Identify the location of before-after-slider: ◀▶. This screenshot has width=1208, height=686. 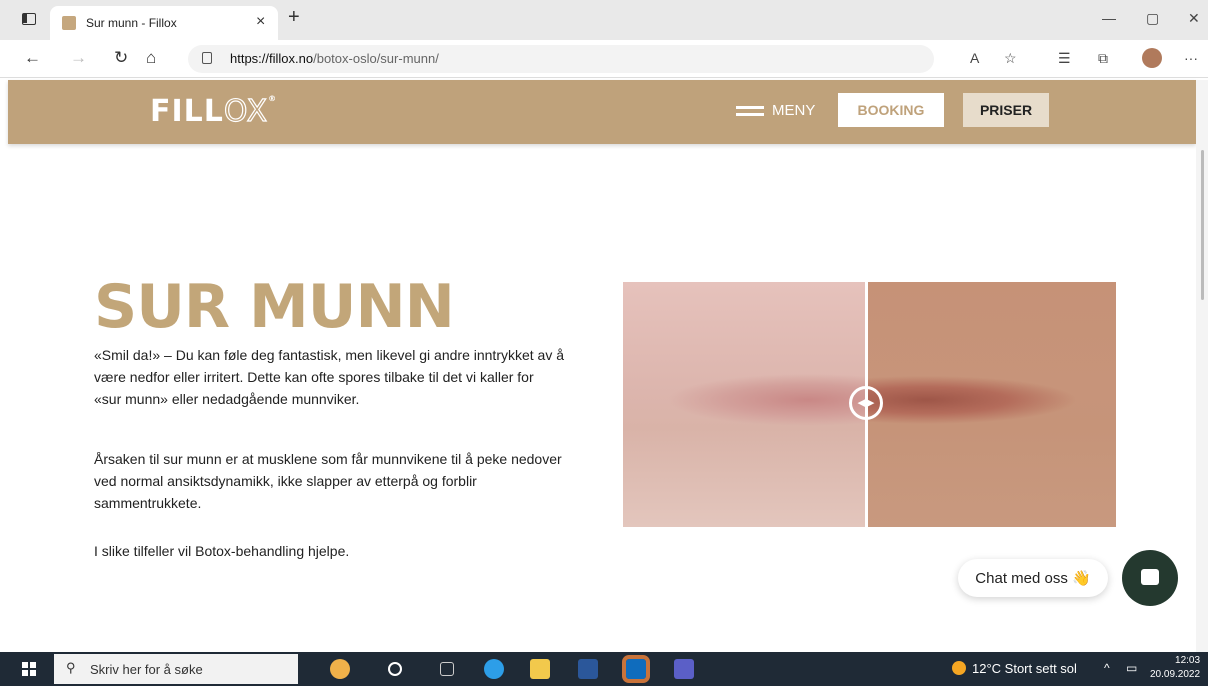
(869, 404).